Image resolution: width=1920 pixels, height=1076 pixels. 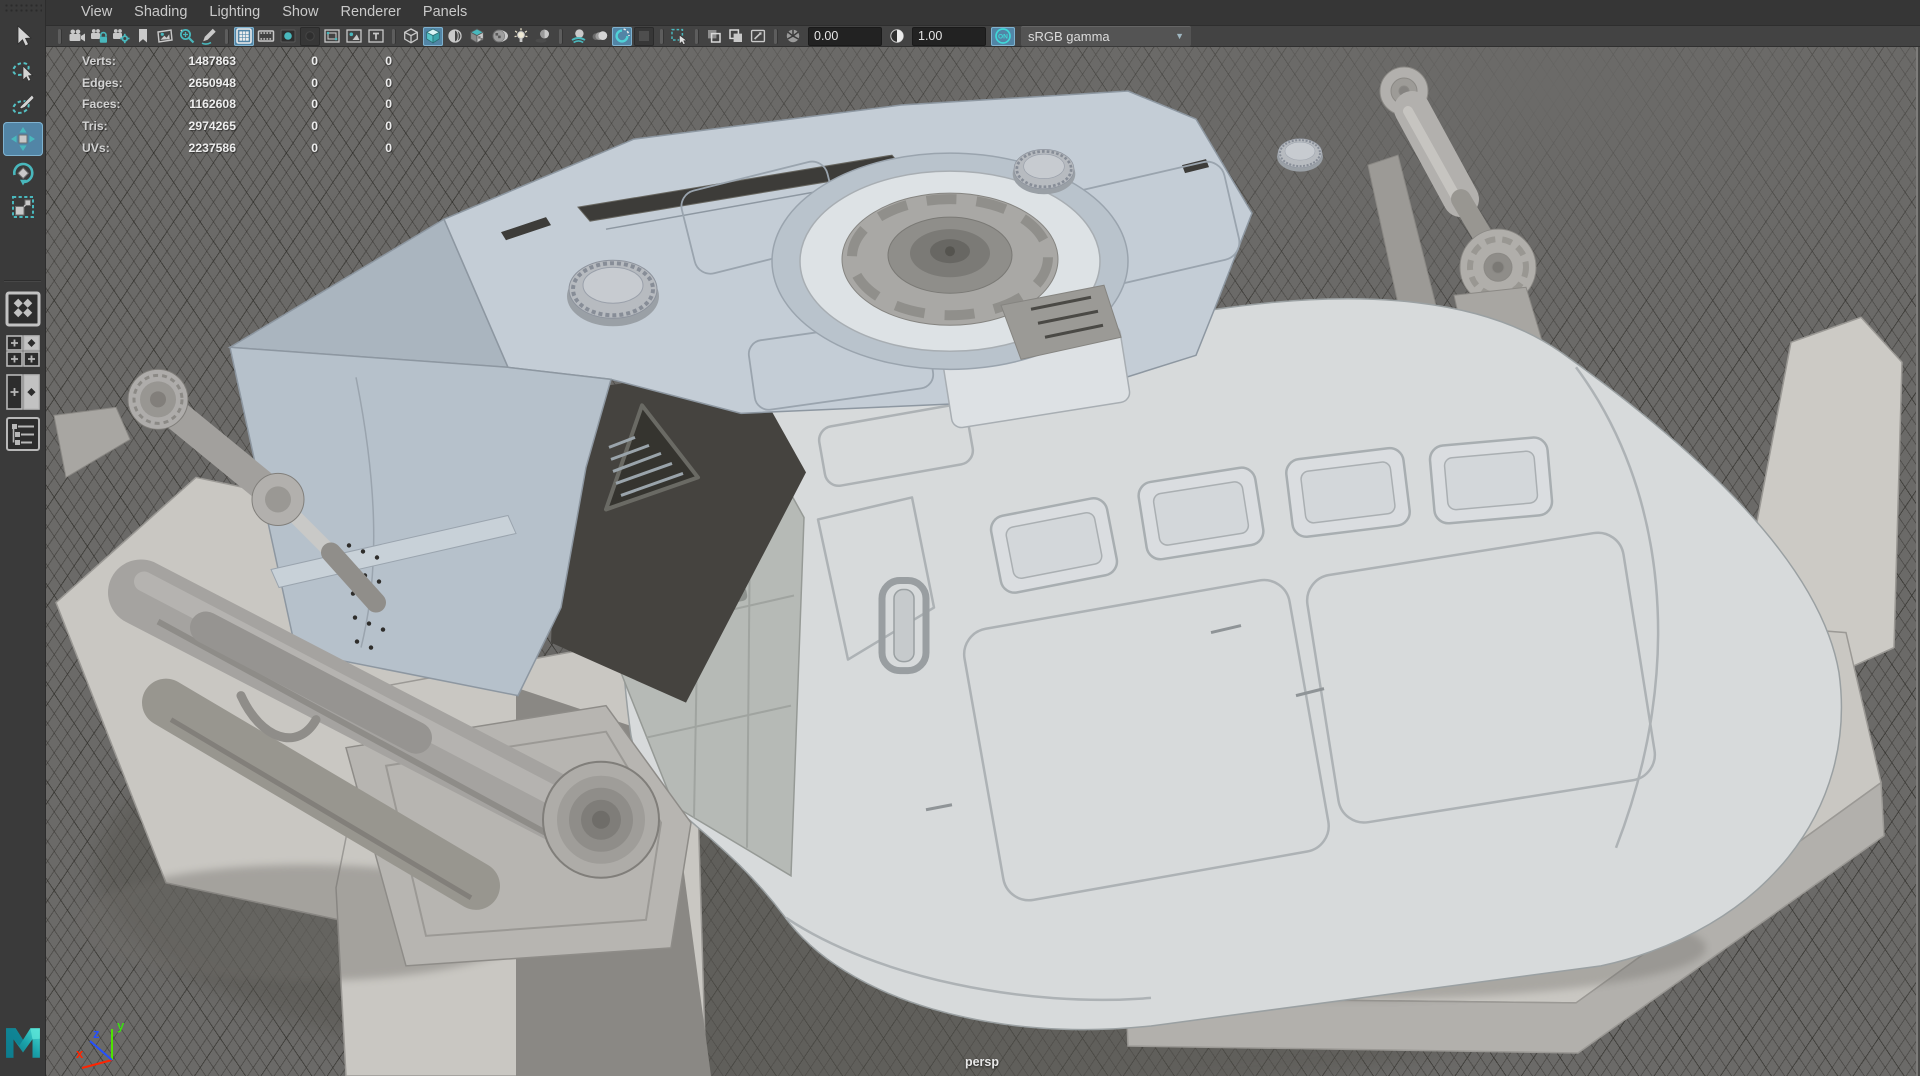 I want to click on two-pane-layout, so click(x=23, y=392).